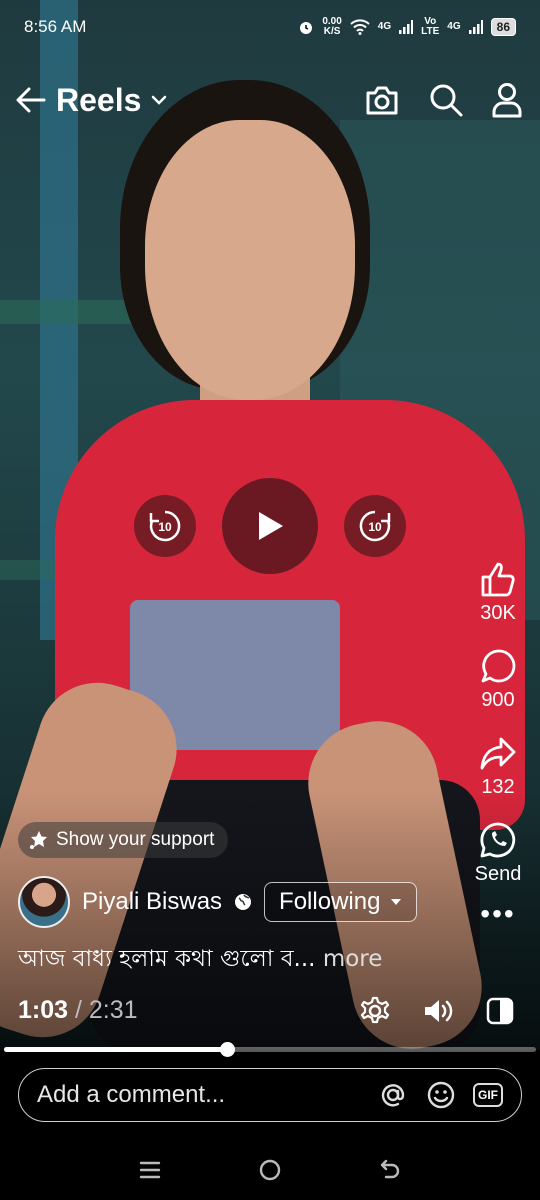 The image size is (540, 1200). I want to click on reel-caption: আজ বাধ্য হলাম কথা গুলো ব... more, so click(200, 959).